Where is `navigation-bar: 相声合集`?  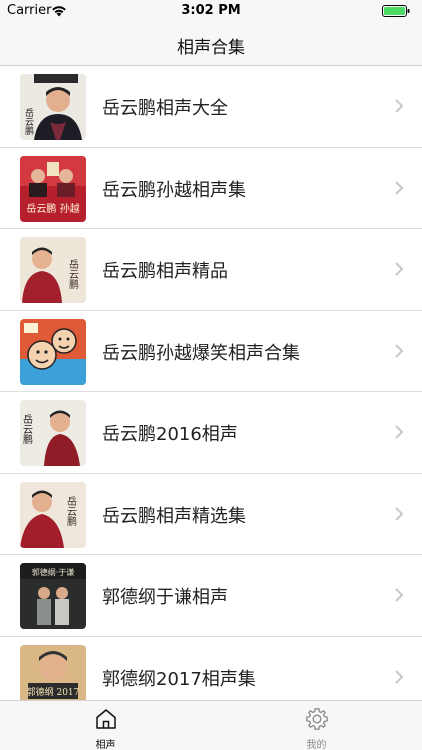
navigation-bar: 相声合集 is located at coordinates (211, 44).